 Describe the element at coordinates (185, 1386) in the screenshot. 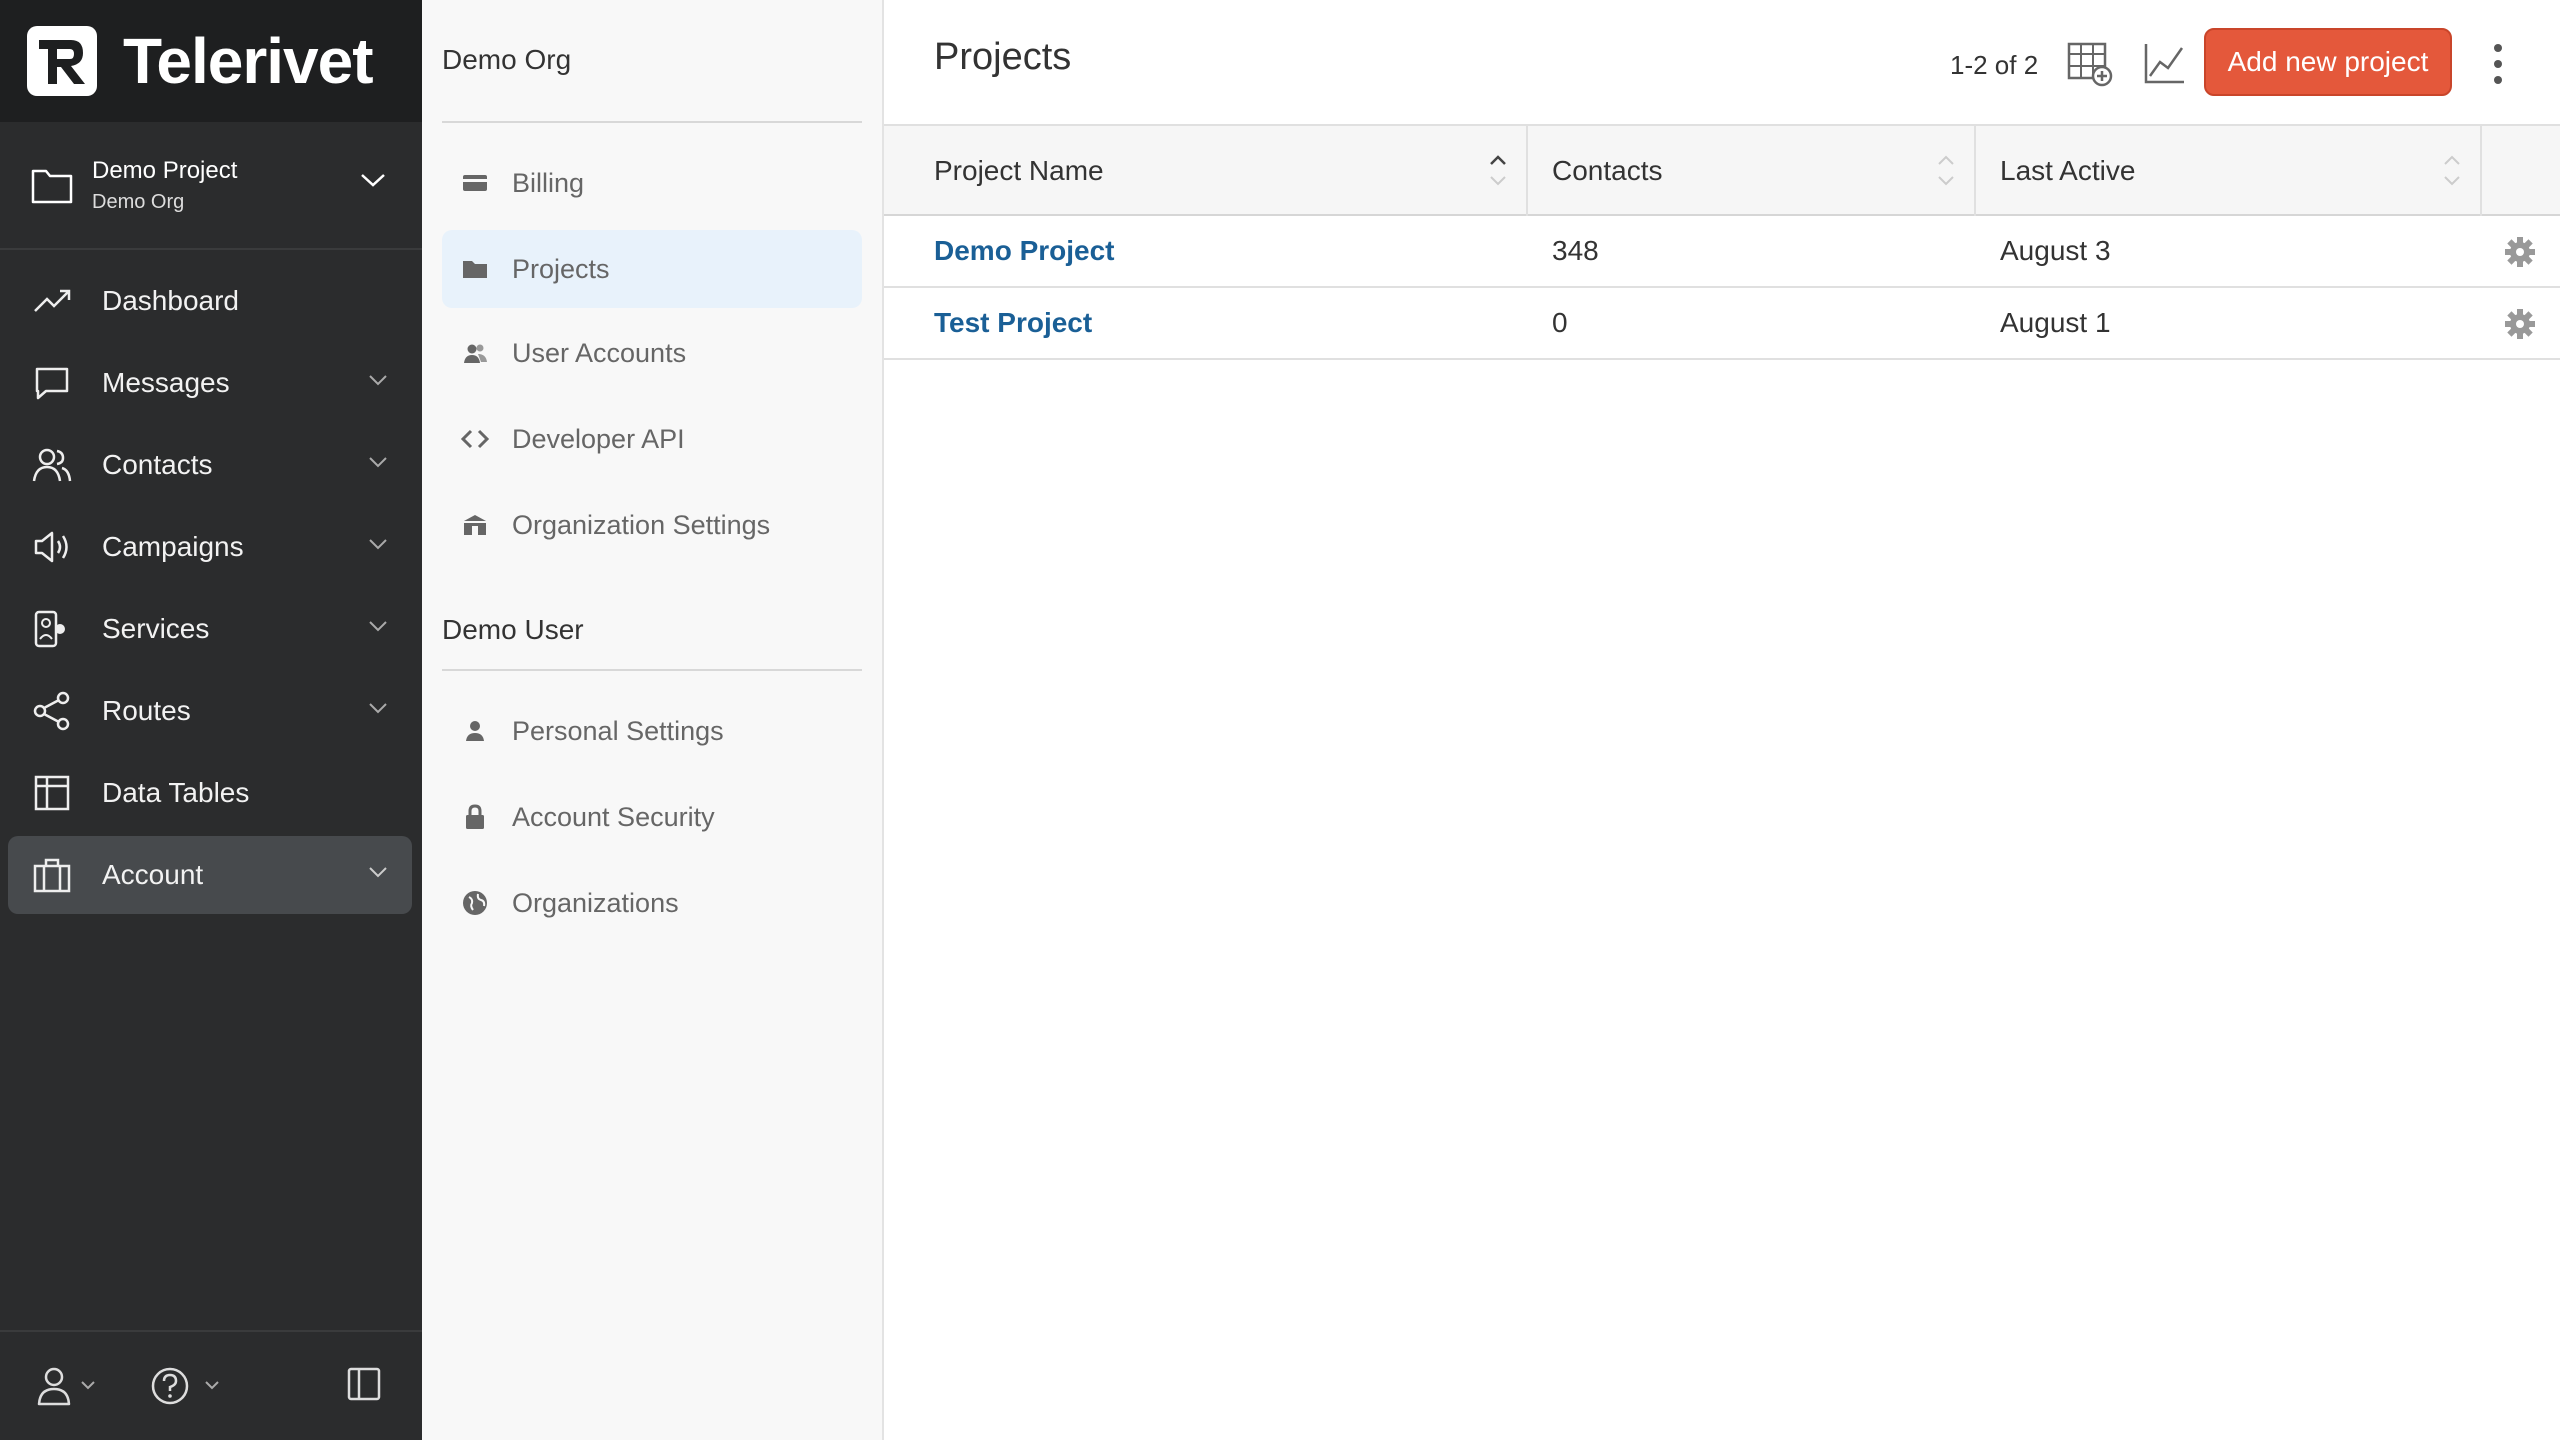

I see `help-icon` at that location.